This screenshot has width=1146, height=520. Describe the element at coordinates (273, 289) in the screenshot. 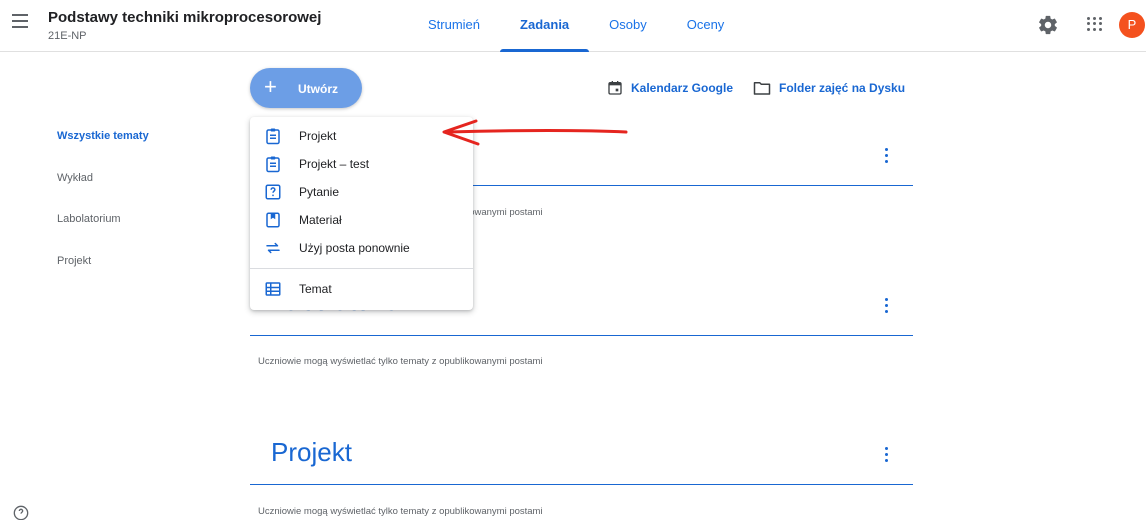

I see `topic-icon` at that location.